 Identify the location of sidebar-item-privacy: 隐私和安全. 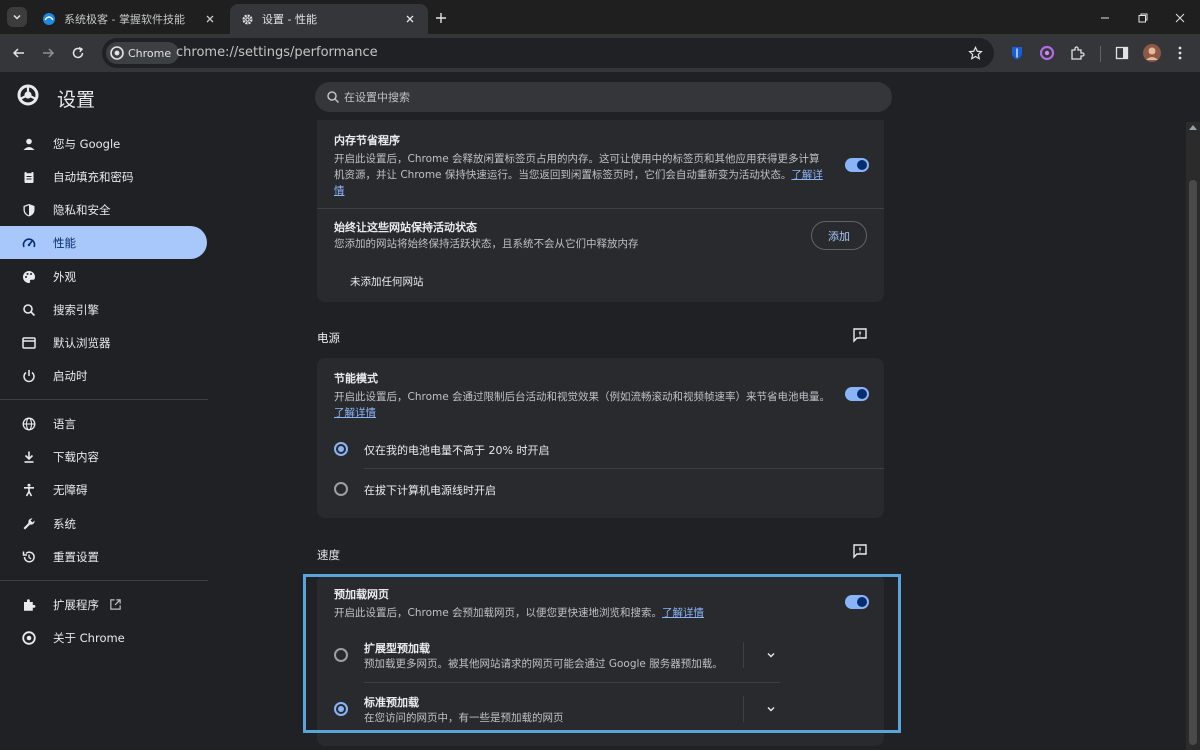
(103, 209).